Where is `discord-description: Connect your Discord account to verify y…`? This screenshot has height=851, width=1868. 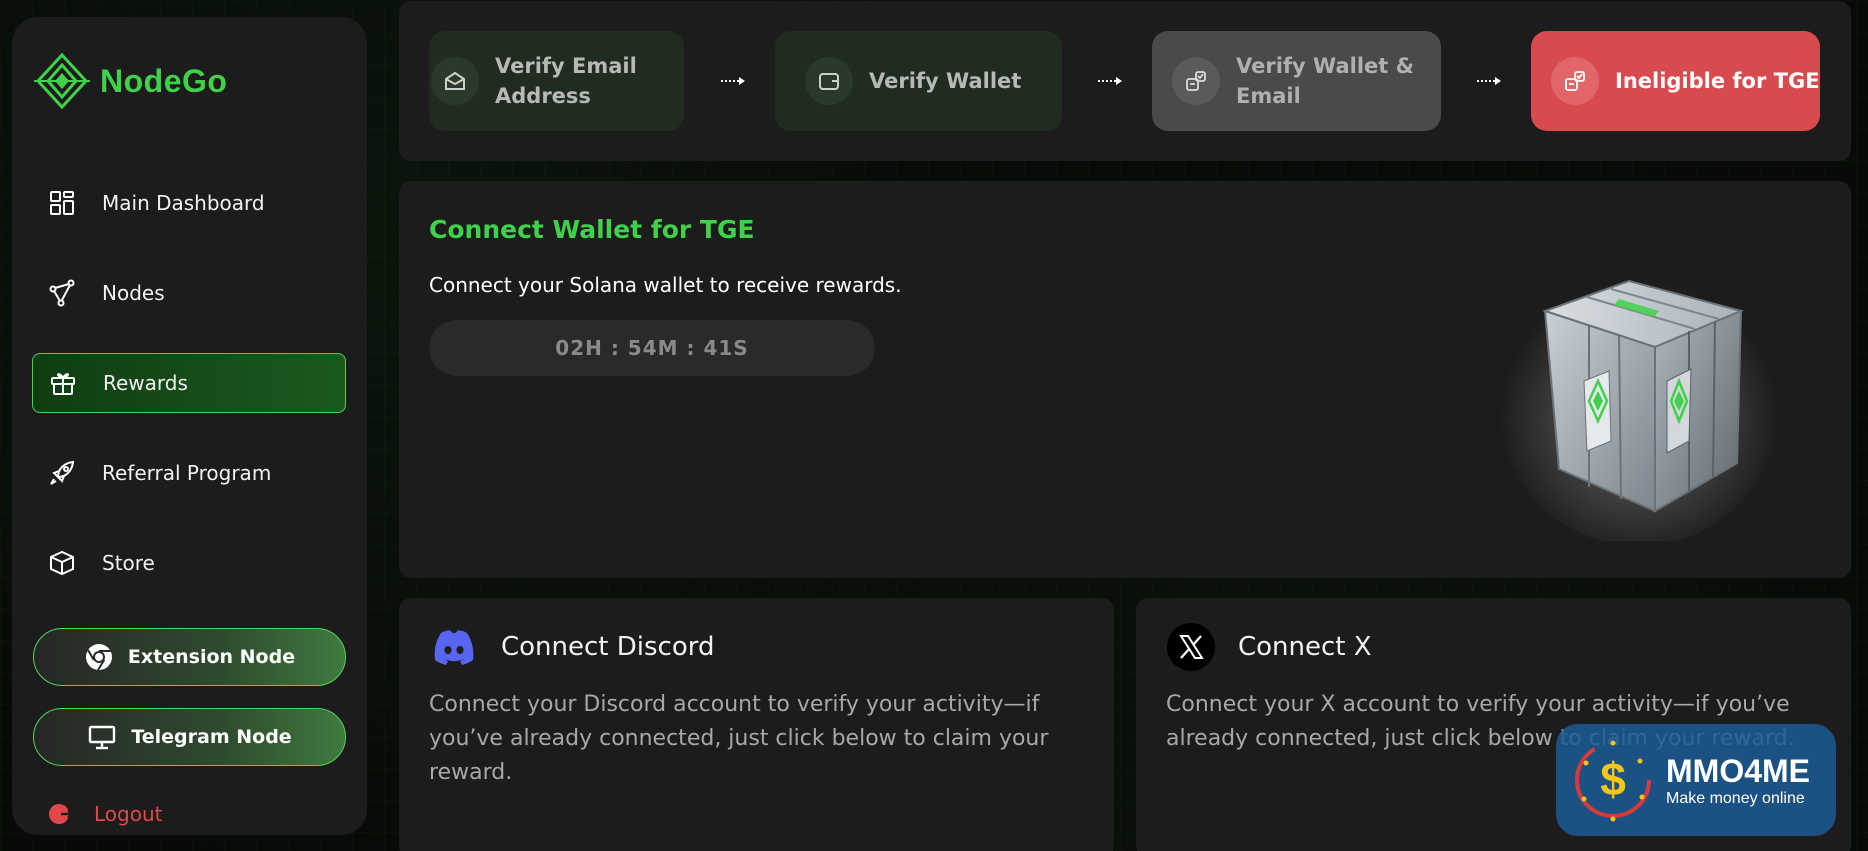 discord-description: Connect your Discord account to verify y… is located at coordinates (739, 738).